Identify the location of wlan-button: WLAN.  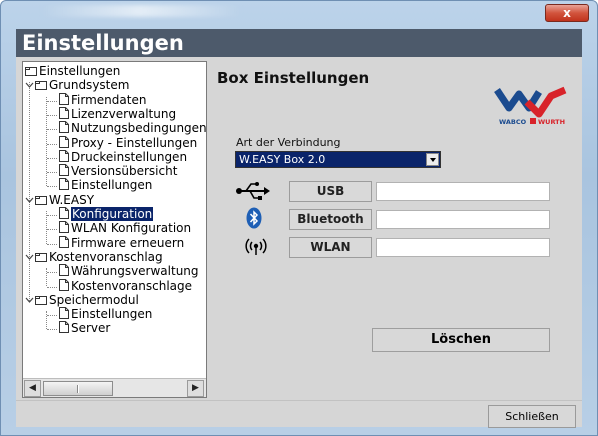
(330, 247).